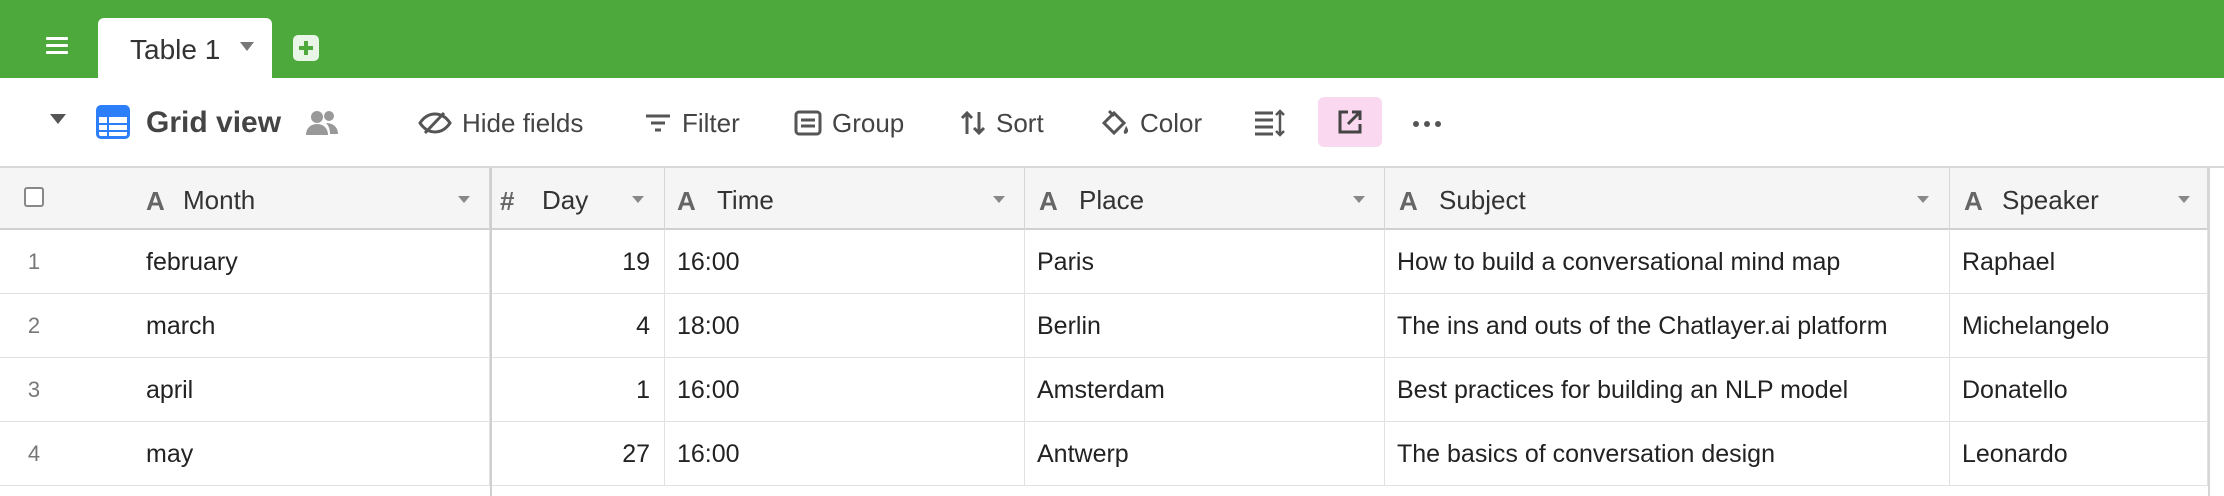  I want to click on cell-subject: The basics of conversation design, so click(1667, 454).